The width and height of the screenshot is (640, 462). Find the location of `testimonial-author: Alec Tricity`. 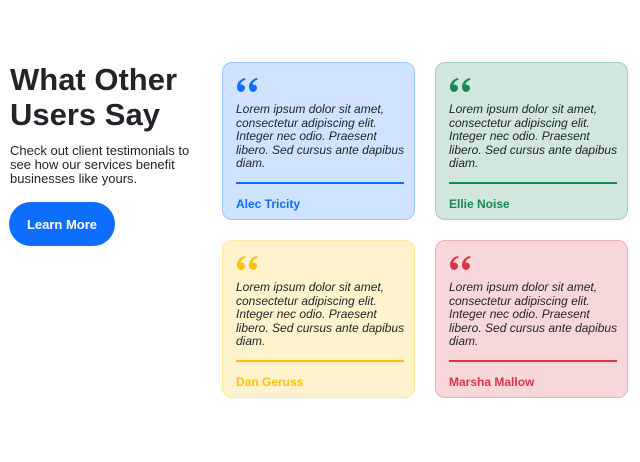

testimonial-author: Alec Tricity is located at coordinates (268, 204).